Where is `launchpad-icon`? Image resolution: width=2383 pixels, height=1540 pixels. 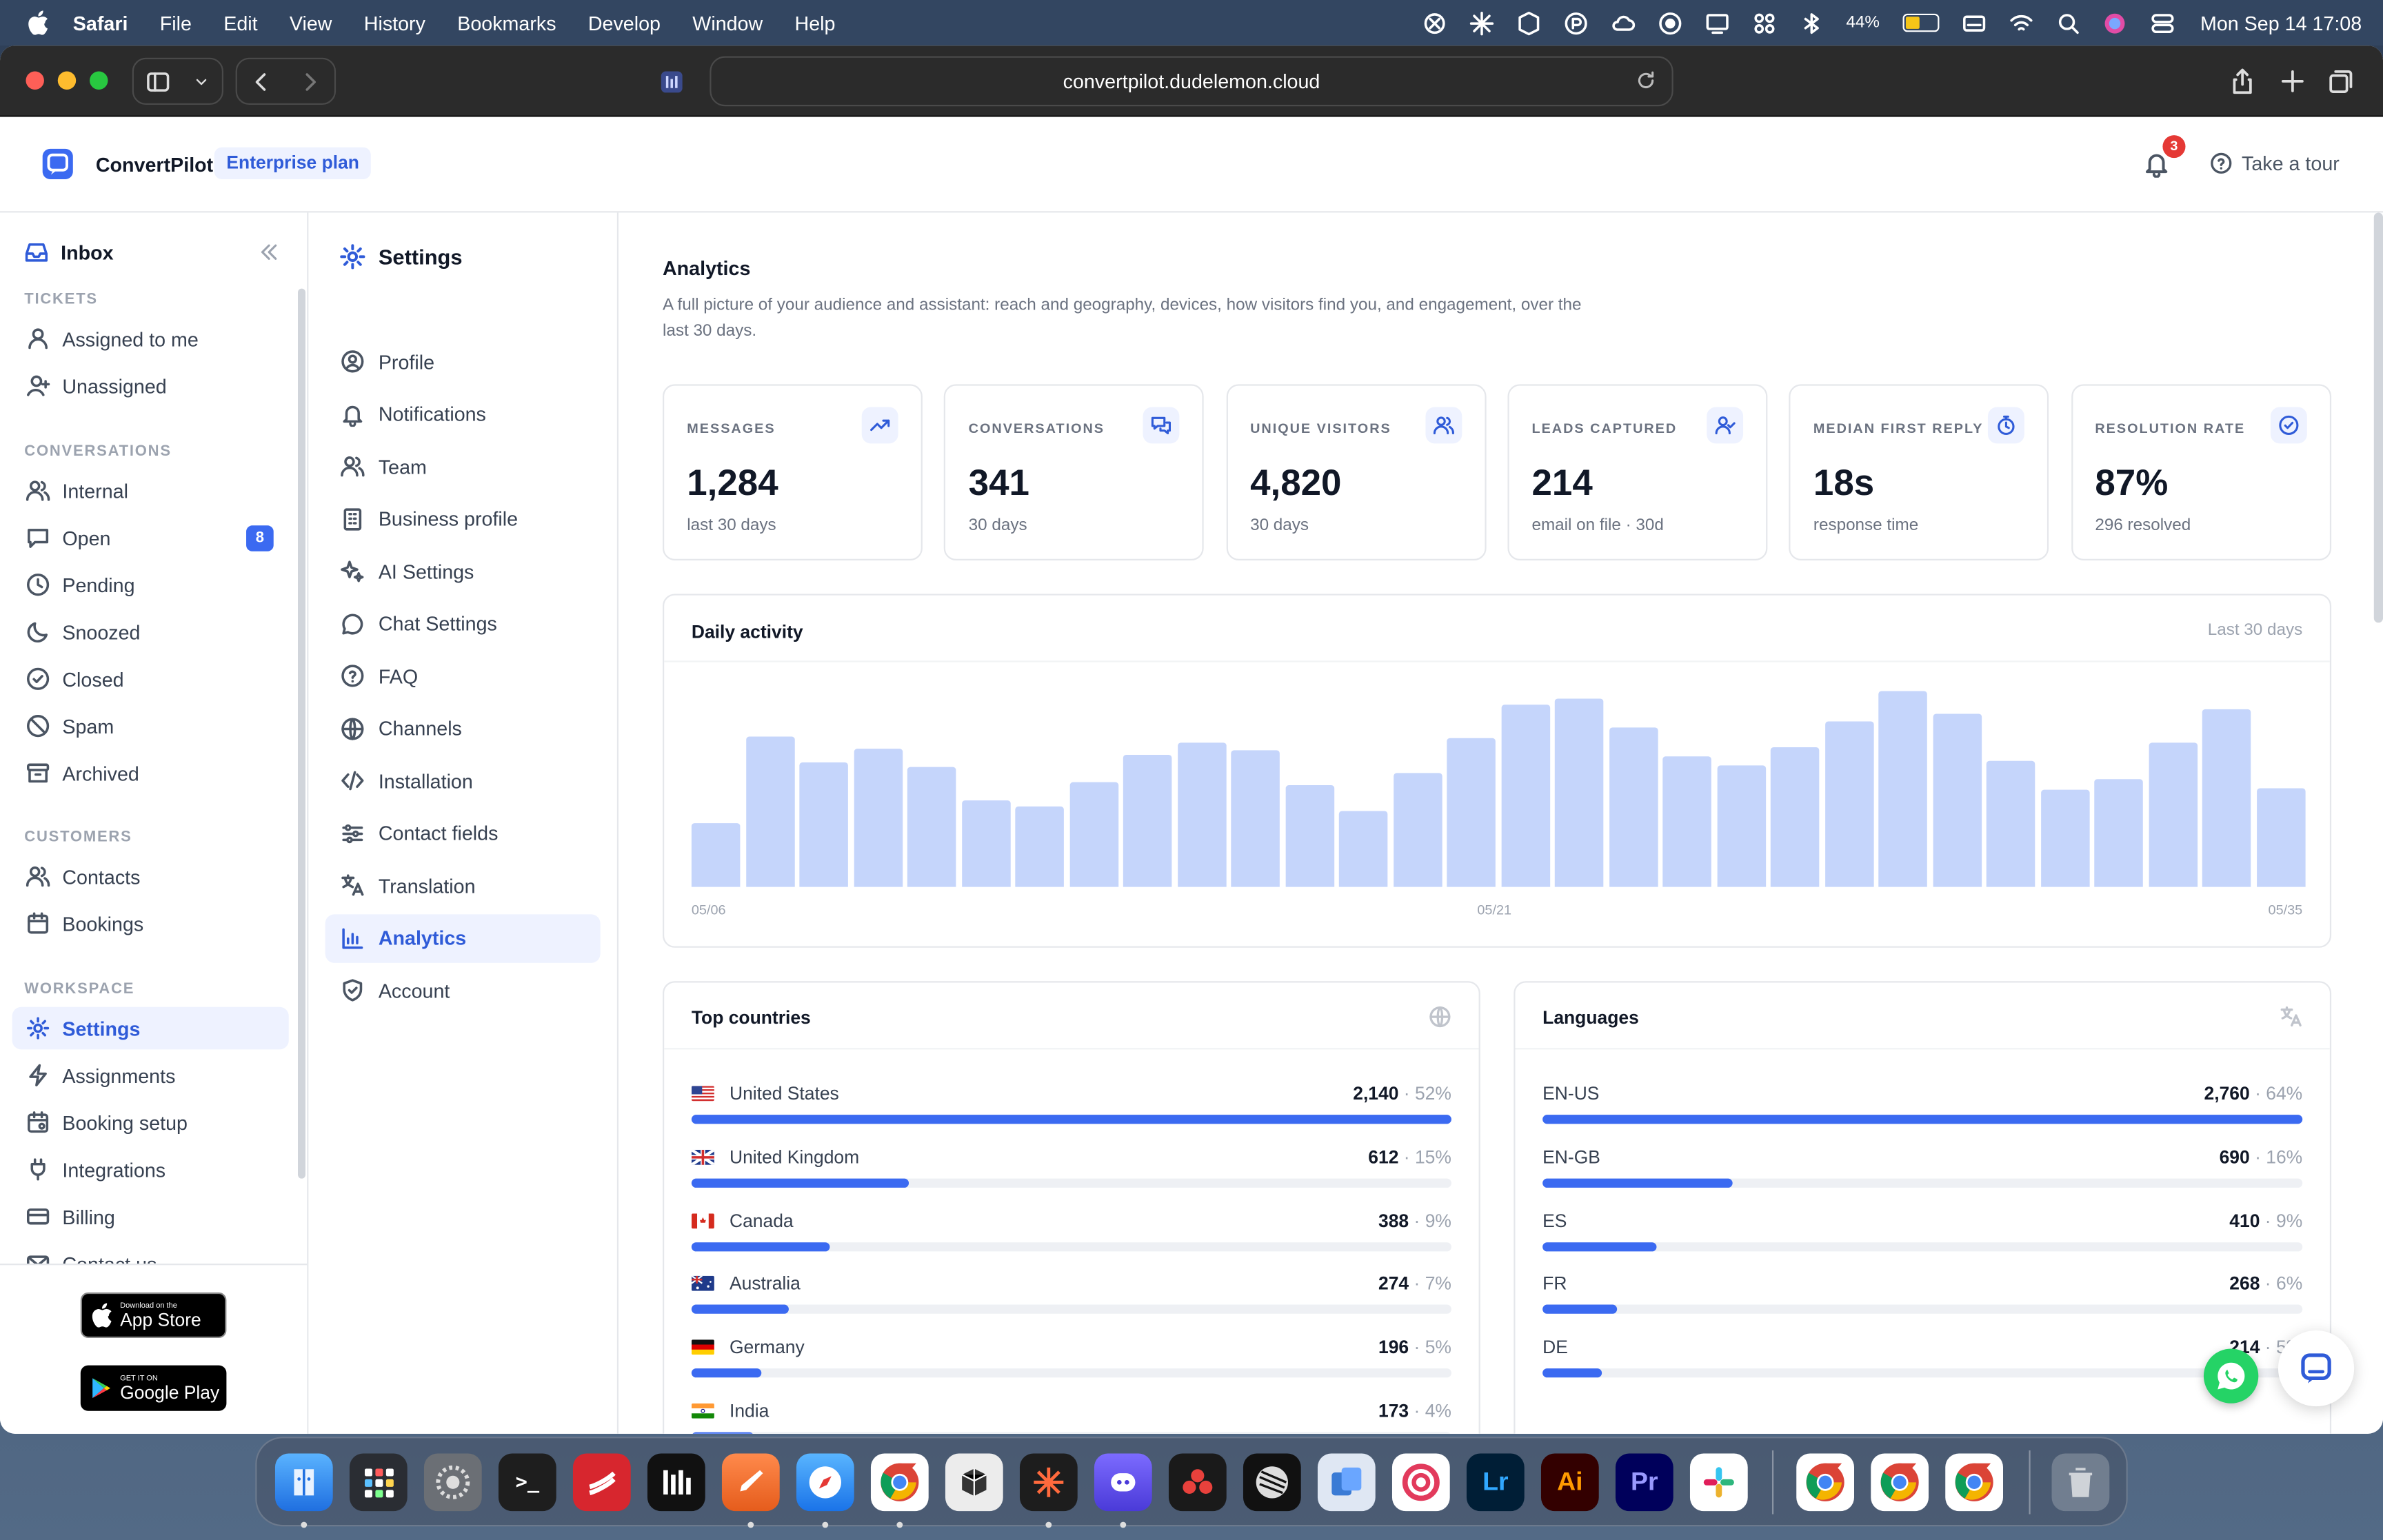 launchpad-icon is located at coordinates (378, 1483).